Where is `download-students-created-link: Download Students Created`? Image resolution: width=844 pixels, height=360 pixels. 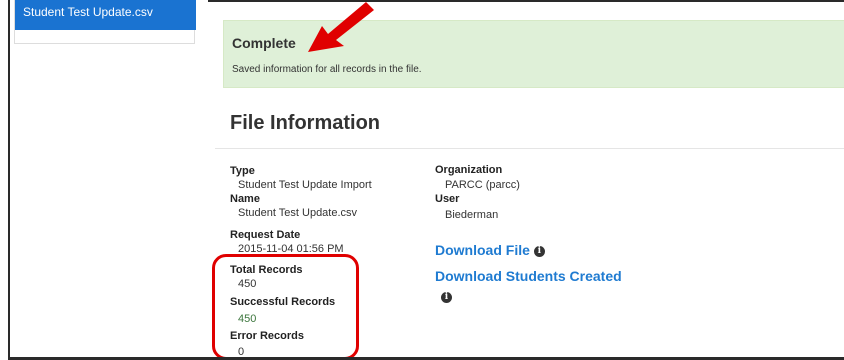 download-students-created-link: Download Students Created is located at coordinates (528, 276).